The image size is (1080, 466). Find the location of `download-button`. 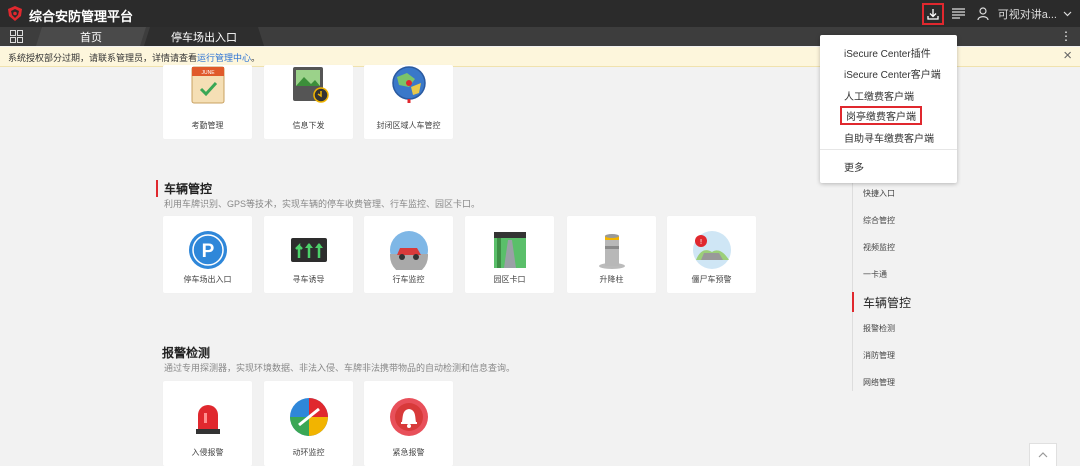

download-button is located at coordinates (932, 13).